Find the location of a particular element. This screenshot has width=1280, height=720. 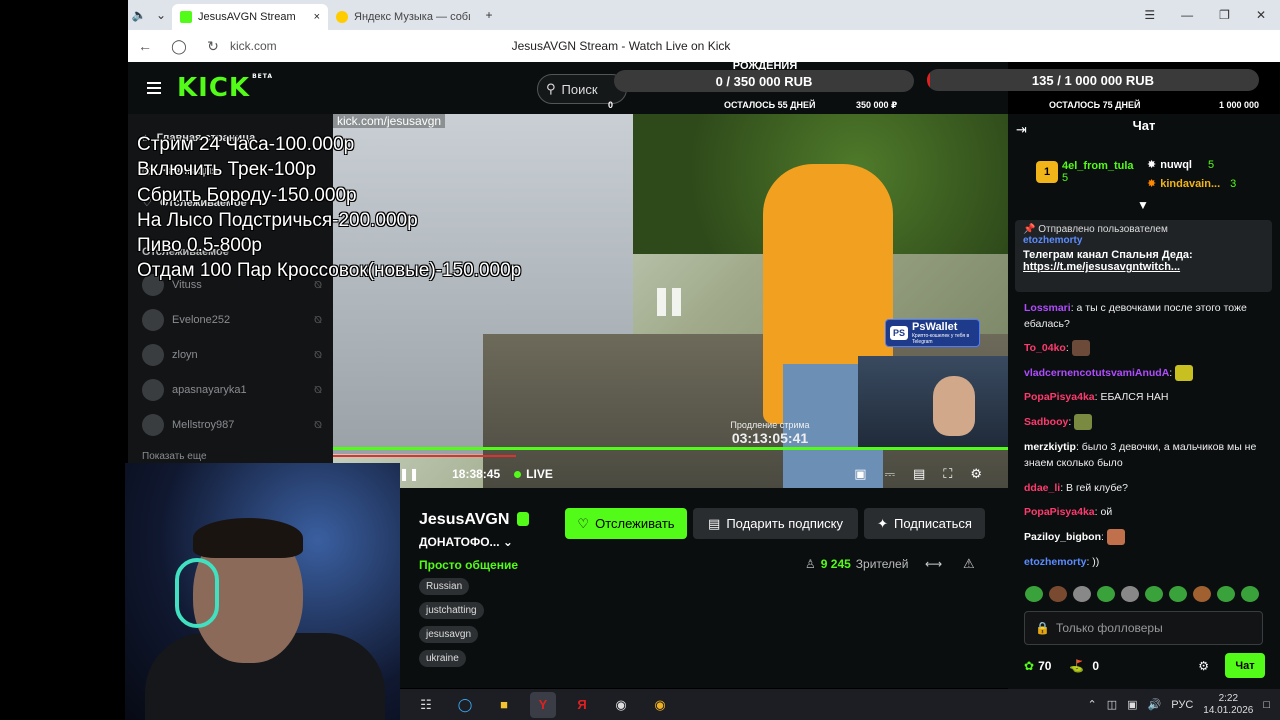

system-tray: ⌃ ◫ ▣ 🔊 РУС 2:22 14.01.2026 □ is located at coordinates (1184, 705).